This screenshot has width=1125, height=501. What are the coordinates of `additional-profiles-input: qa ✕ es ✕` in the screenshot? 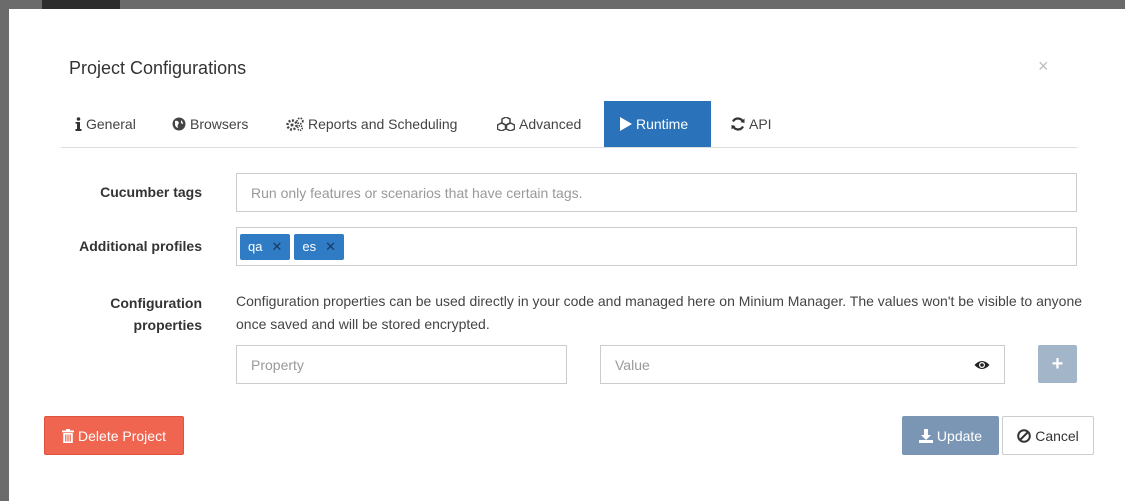 It's located at (656, 246).